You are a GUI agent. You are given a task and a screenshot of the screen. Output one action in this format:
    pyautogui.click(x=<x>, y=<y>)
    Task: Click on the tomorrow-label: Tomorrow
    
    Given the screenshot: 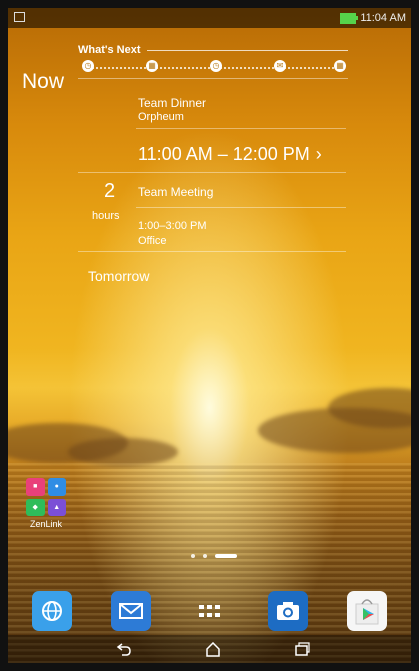 What is the action you would take?
    pyautogui.click(x=119, y=276)
    